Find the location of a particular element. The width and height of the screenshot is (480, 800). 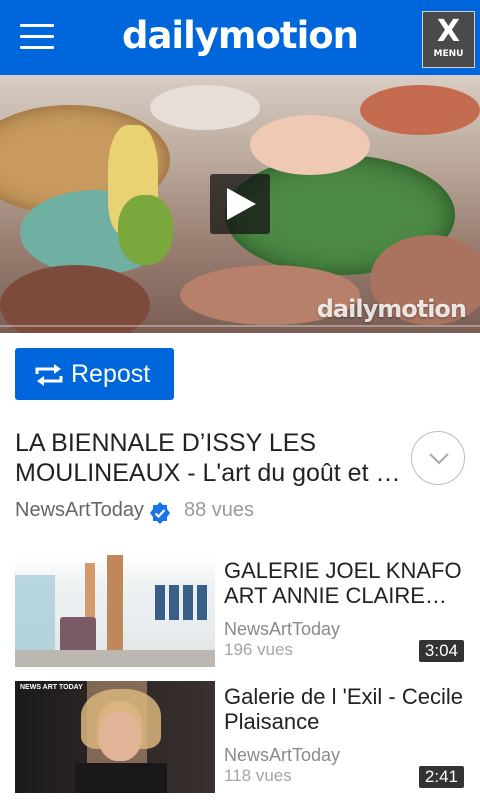

x-menu-button: X MENU is located at coordinates (448, 39).